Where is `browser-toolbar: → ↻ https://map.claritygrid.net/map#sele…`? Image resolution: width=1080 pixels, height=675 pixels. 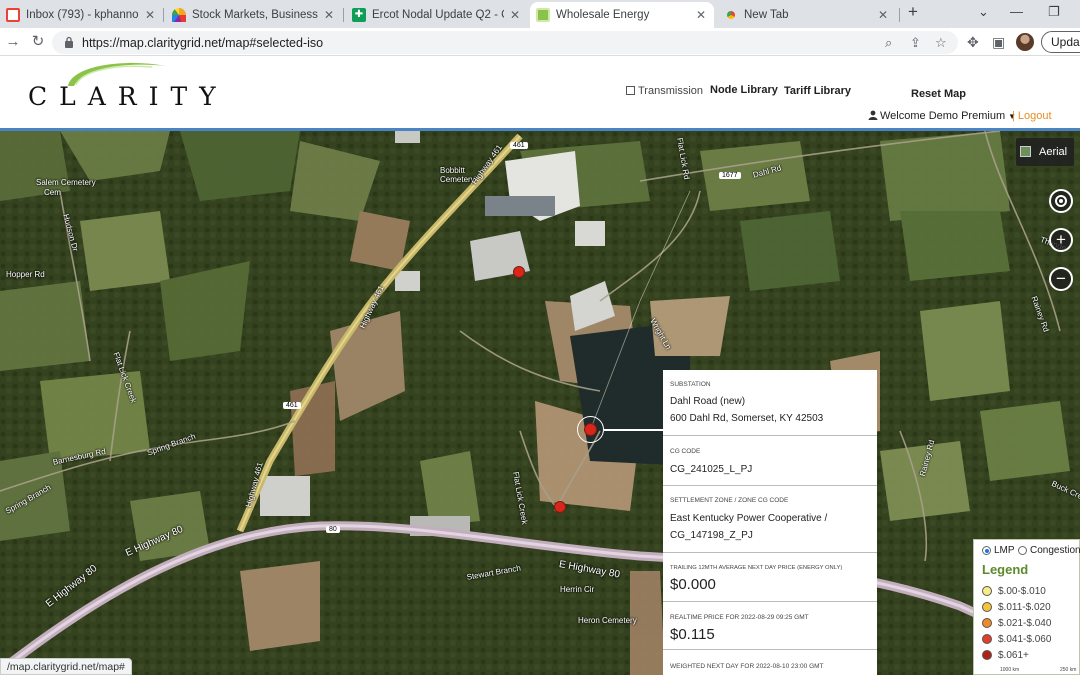
browser-toolbar: → ↻ https://map.claritygrid.net/map#sele… is located at coordinates (540, 42).